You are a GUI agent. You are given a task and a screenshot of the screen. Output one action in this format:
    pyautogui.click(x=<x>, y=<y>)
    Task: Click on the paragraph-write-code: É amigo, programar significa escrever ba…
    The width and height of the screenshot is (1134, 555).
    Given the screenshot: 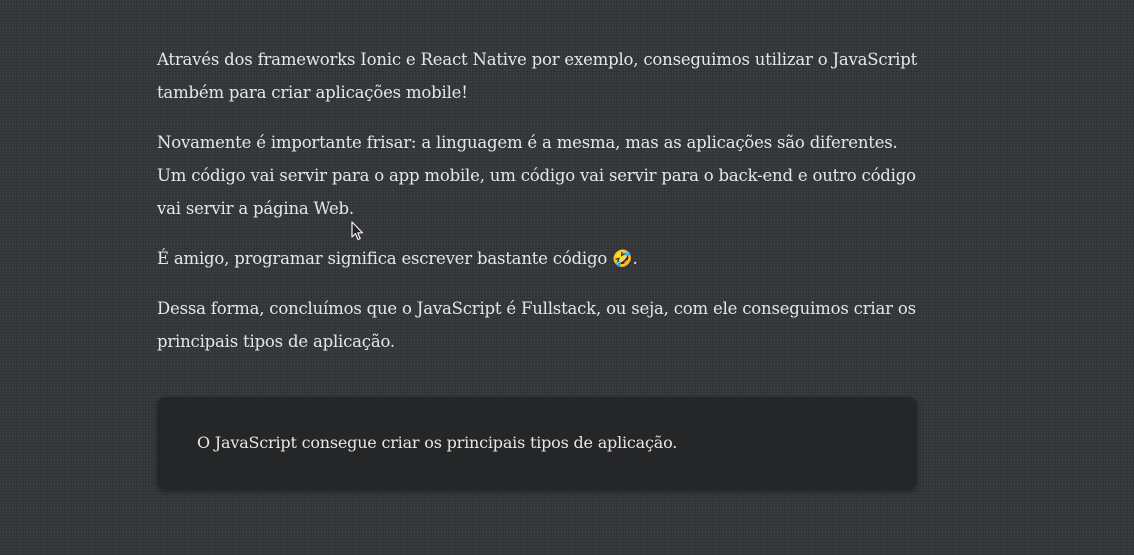 What is the action you would take?
    pyautogui.click(x=537, y=258)
    